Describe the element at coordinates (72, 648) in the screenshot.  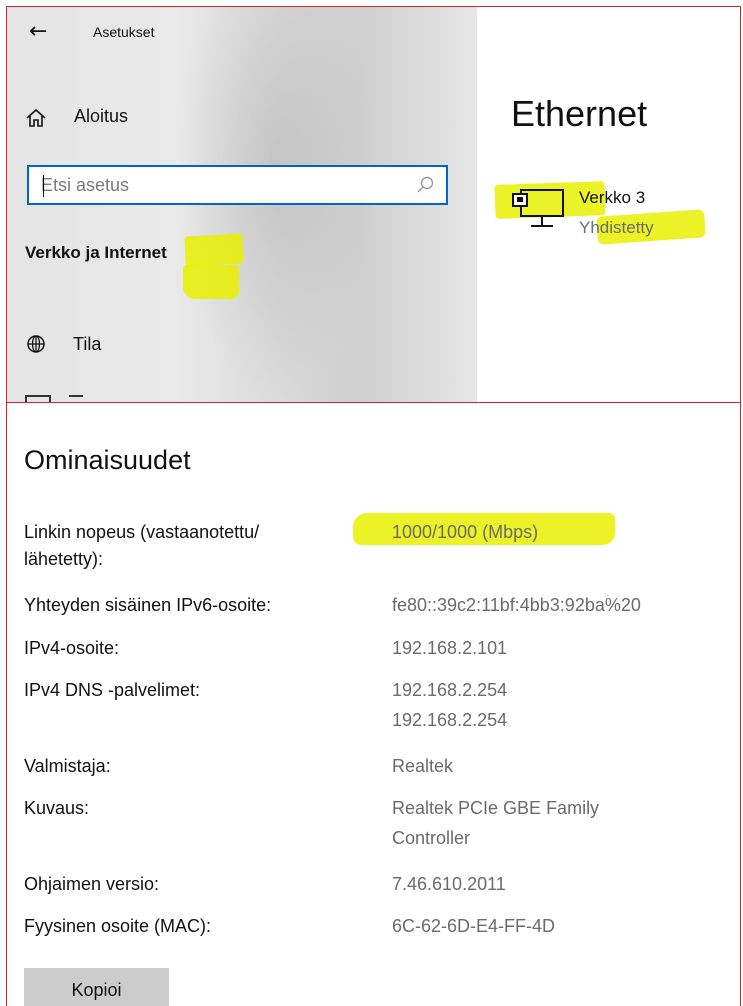
I see `property-label: IPv4-osoite:` at that location.